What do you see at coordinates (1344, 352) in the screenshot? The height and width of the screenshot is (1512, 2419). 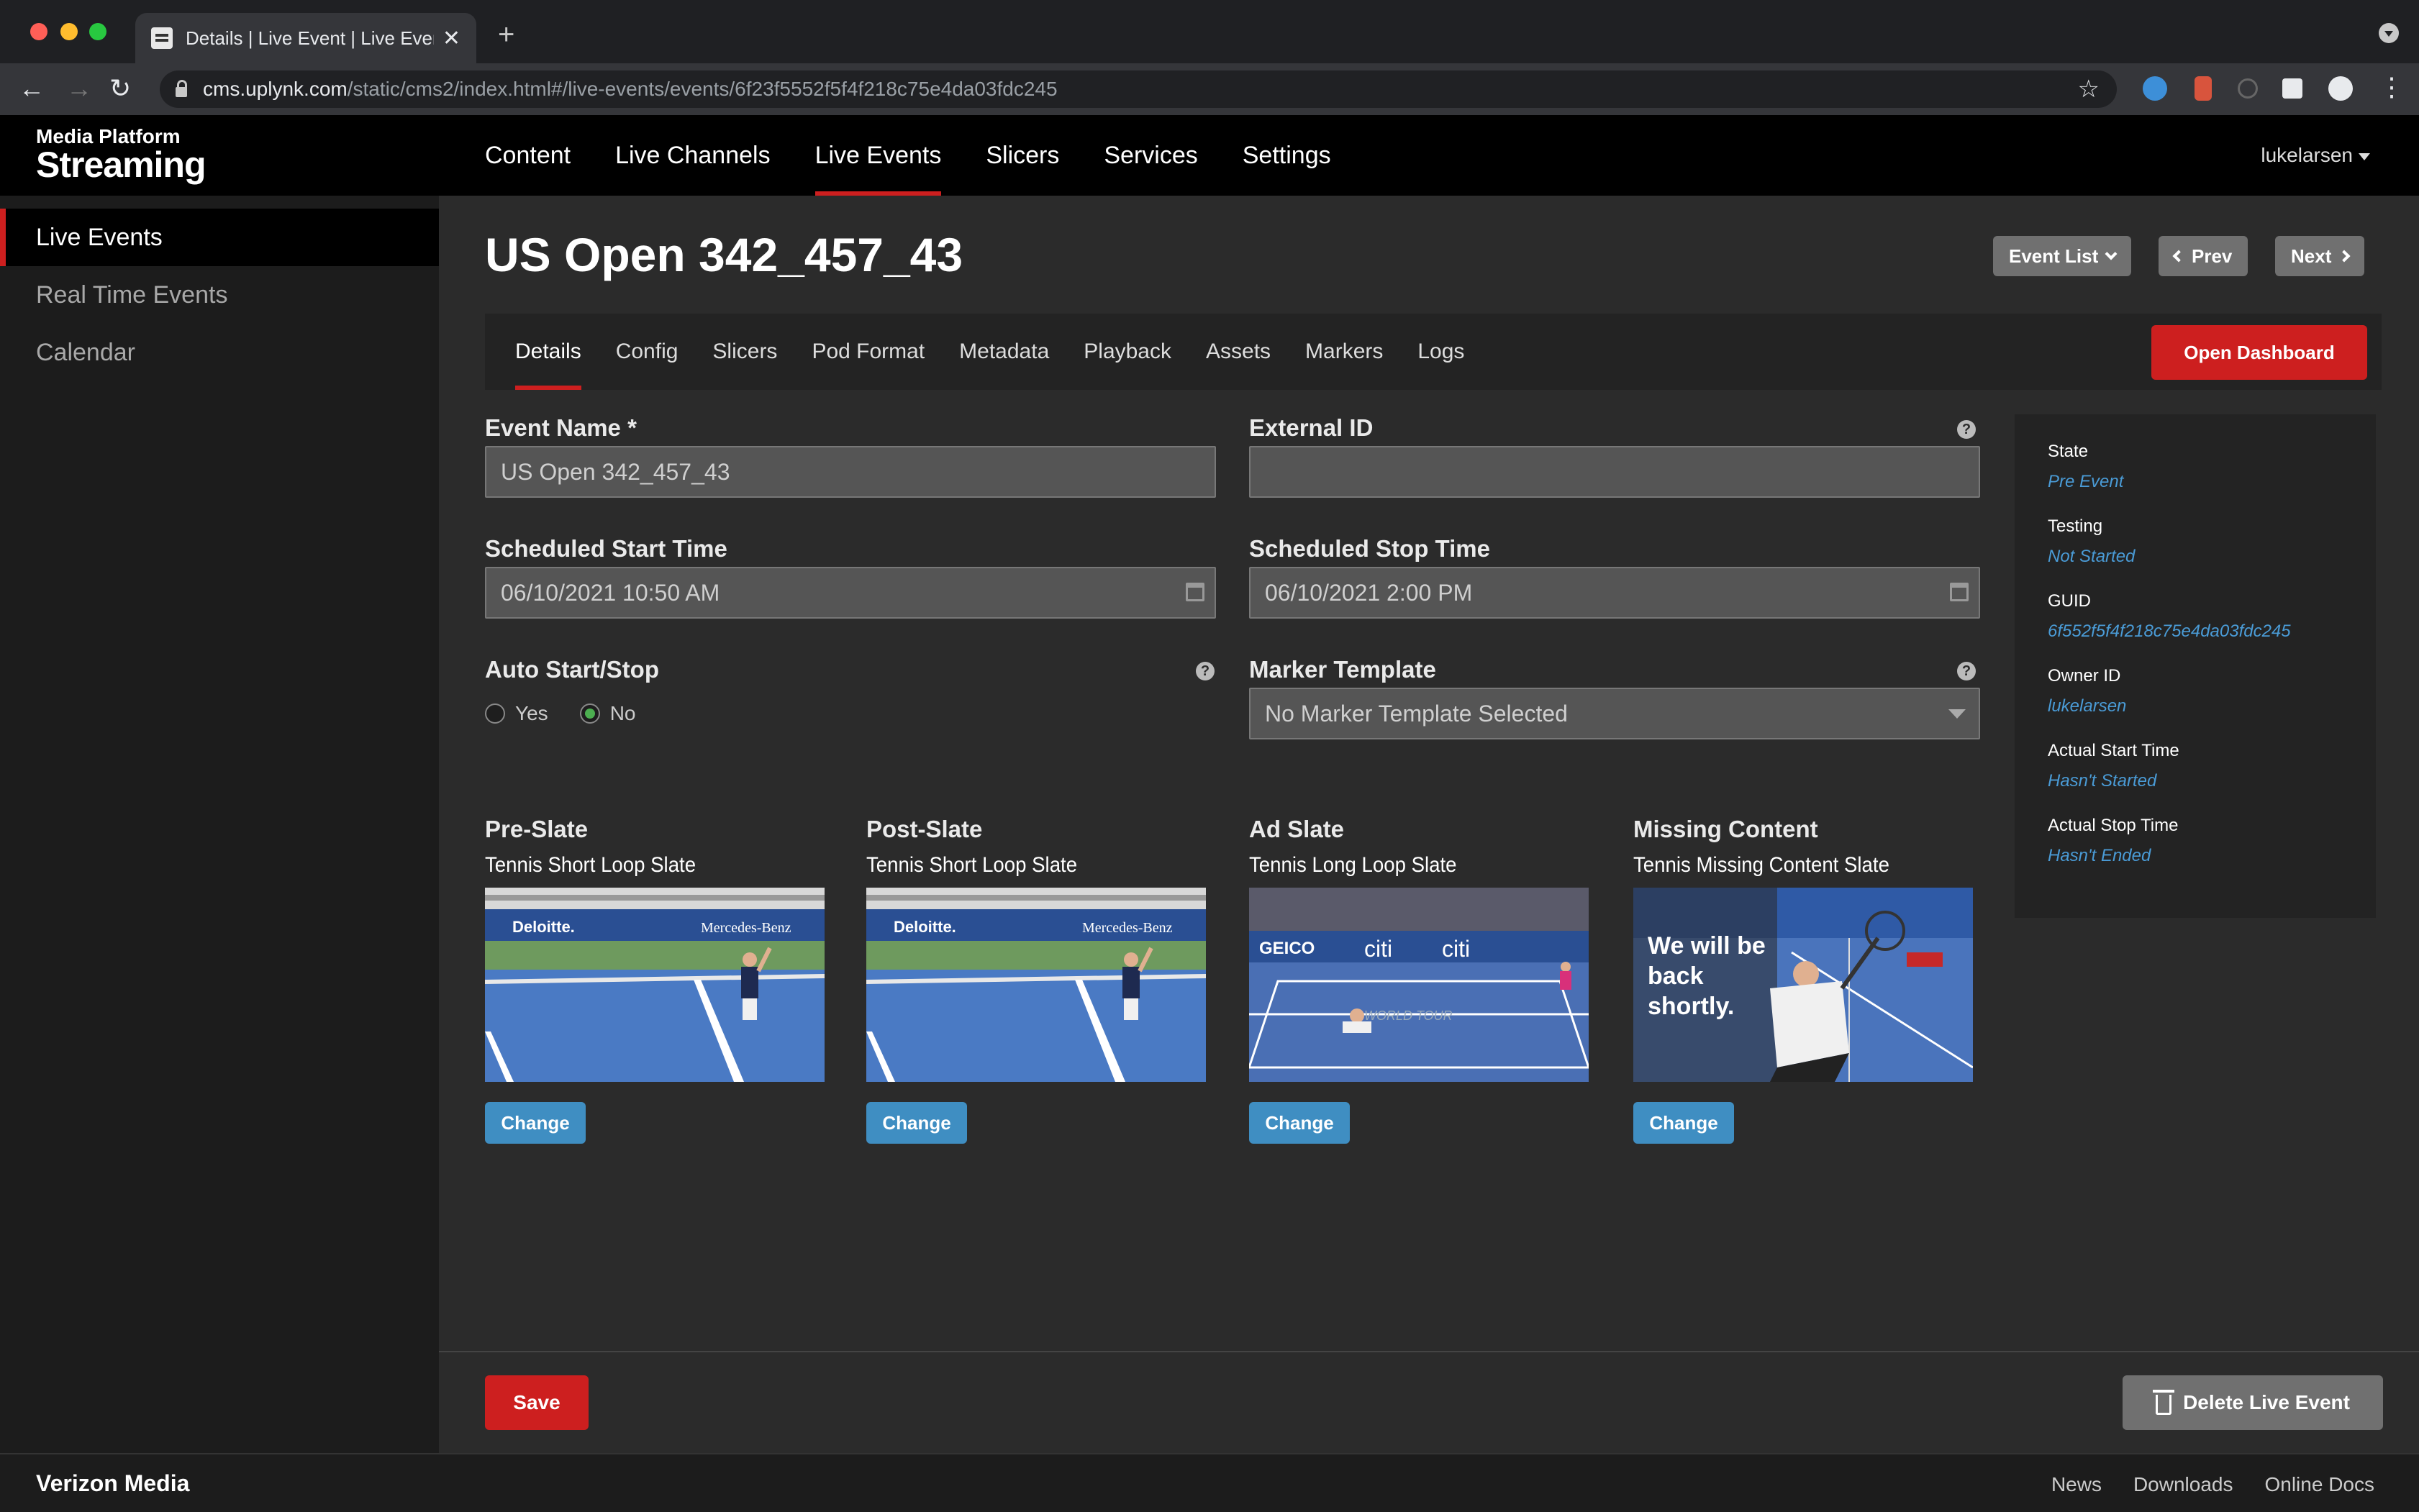 I see `tab-markers: Markers` at bounding box center [1344, 352].